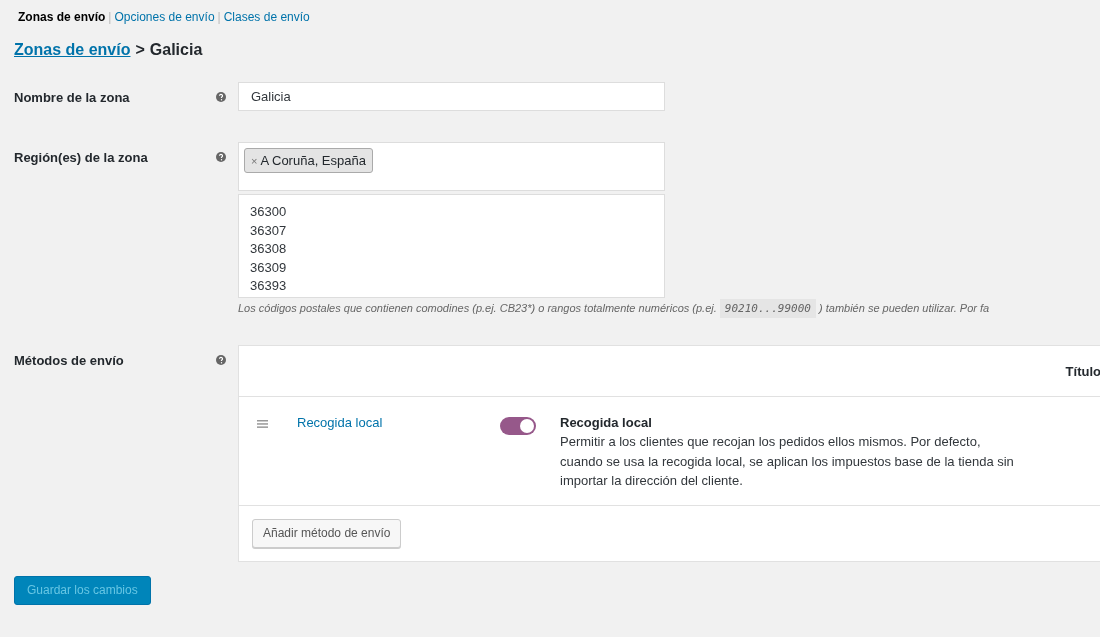 The image size is (1100, 637). What do you see at coordinates (606, 422) in the screenshot?
I see `method-name: Recogida local` at bounding box center [606, 422].